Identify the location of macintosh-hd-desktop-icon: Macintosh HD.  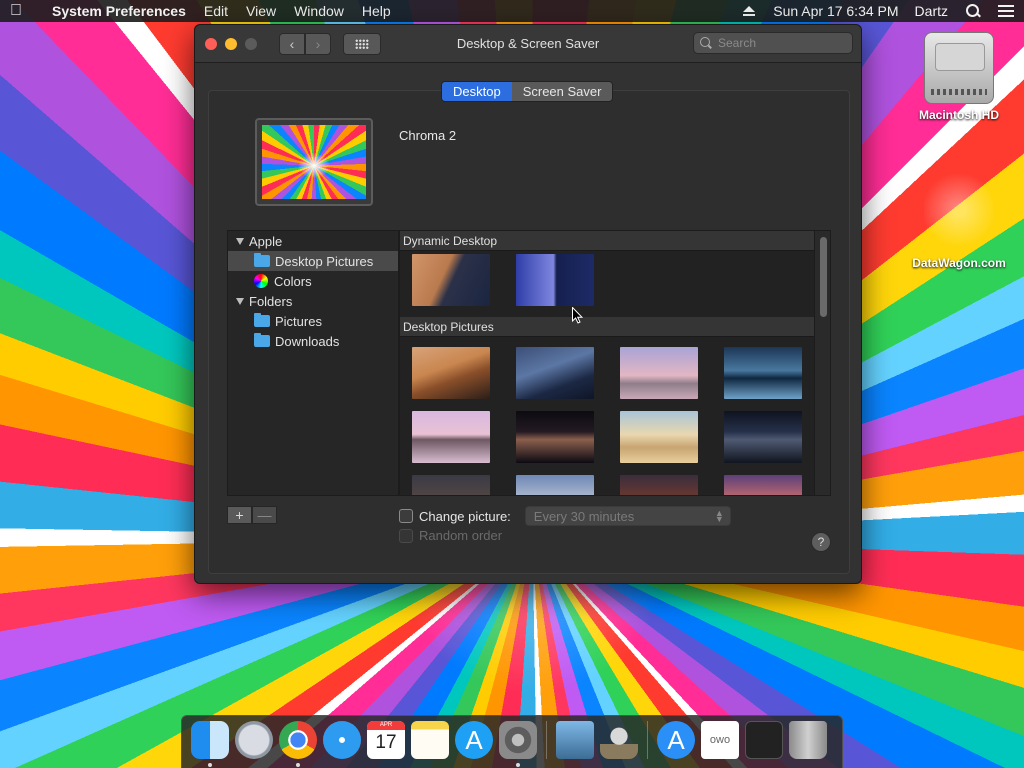
(959, 77).